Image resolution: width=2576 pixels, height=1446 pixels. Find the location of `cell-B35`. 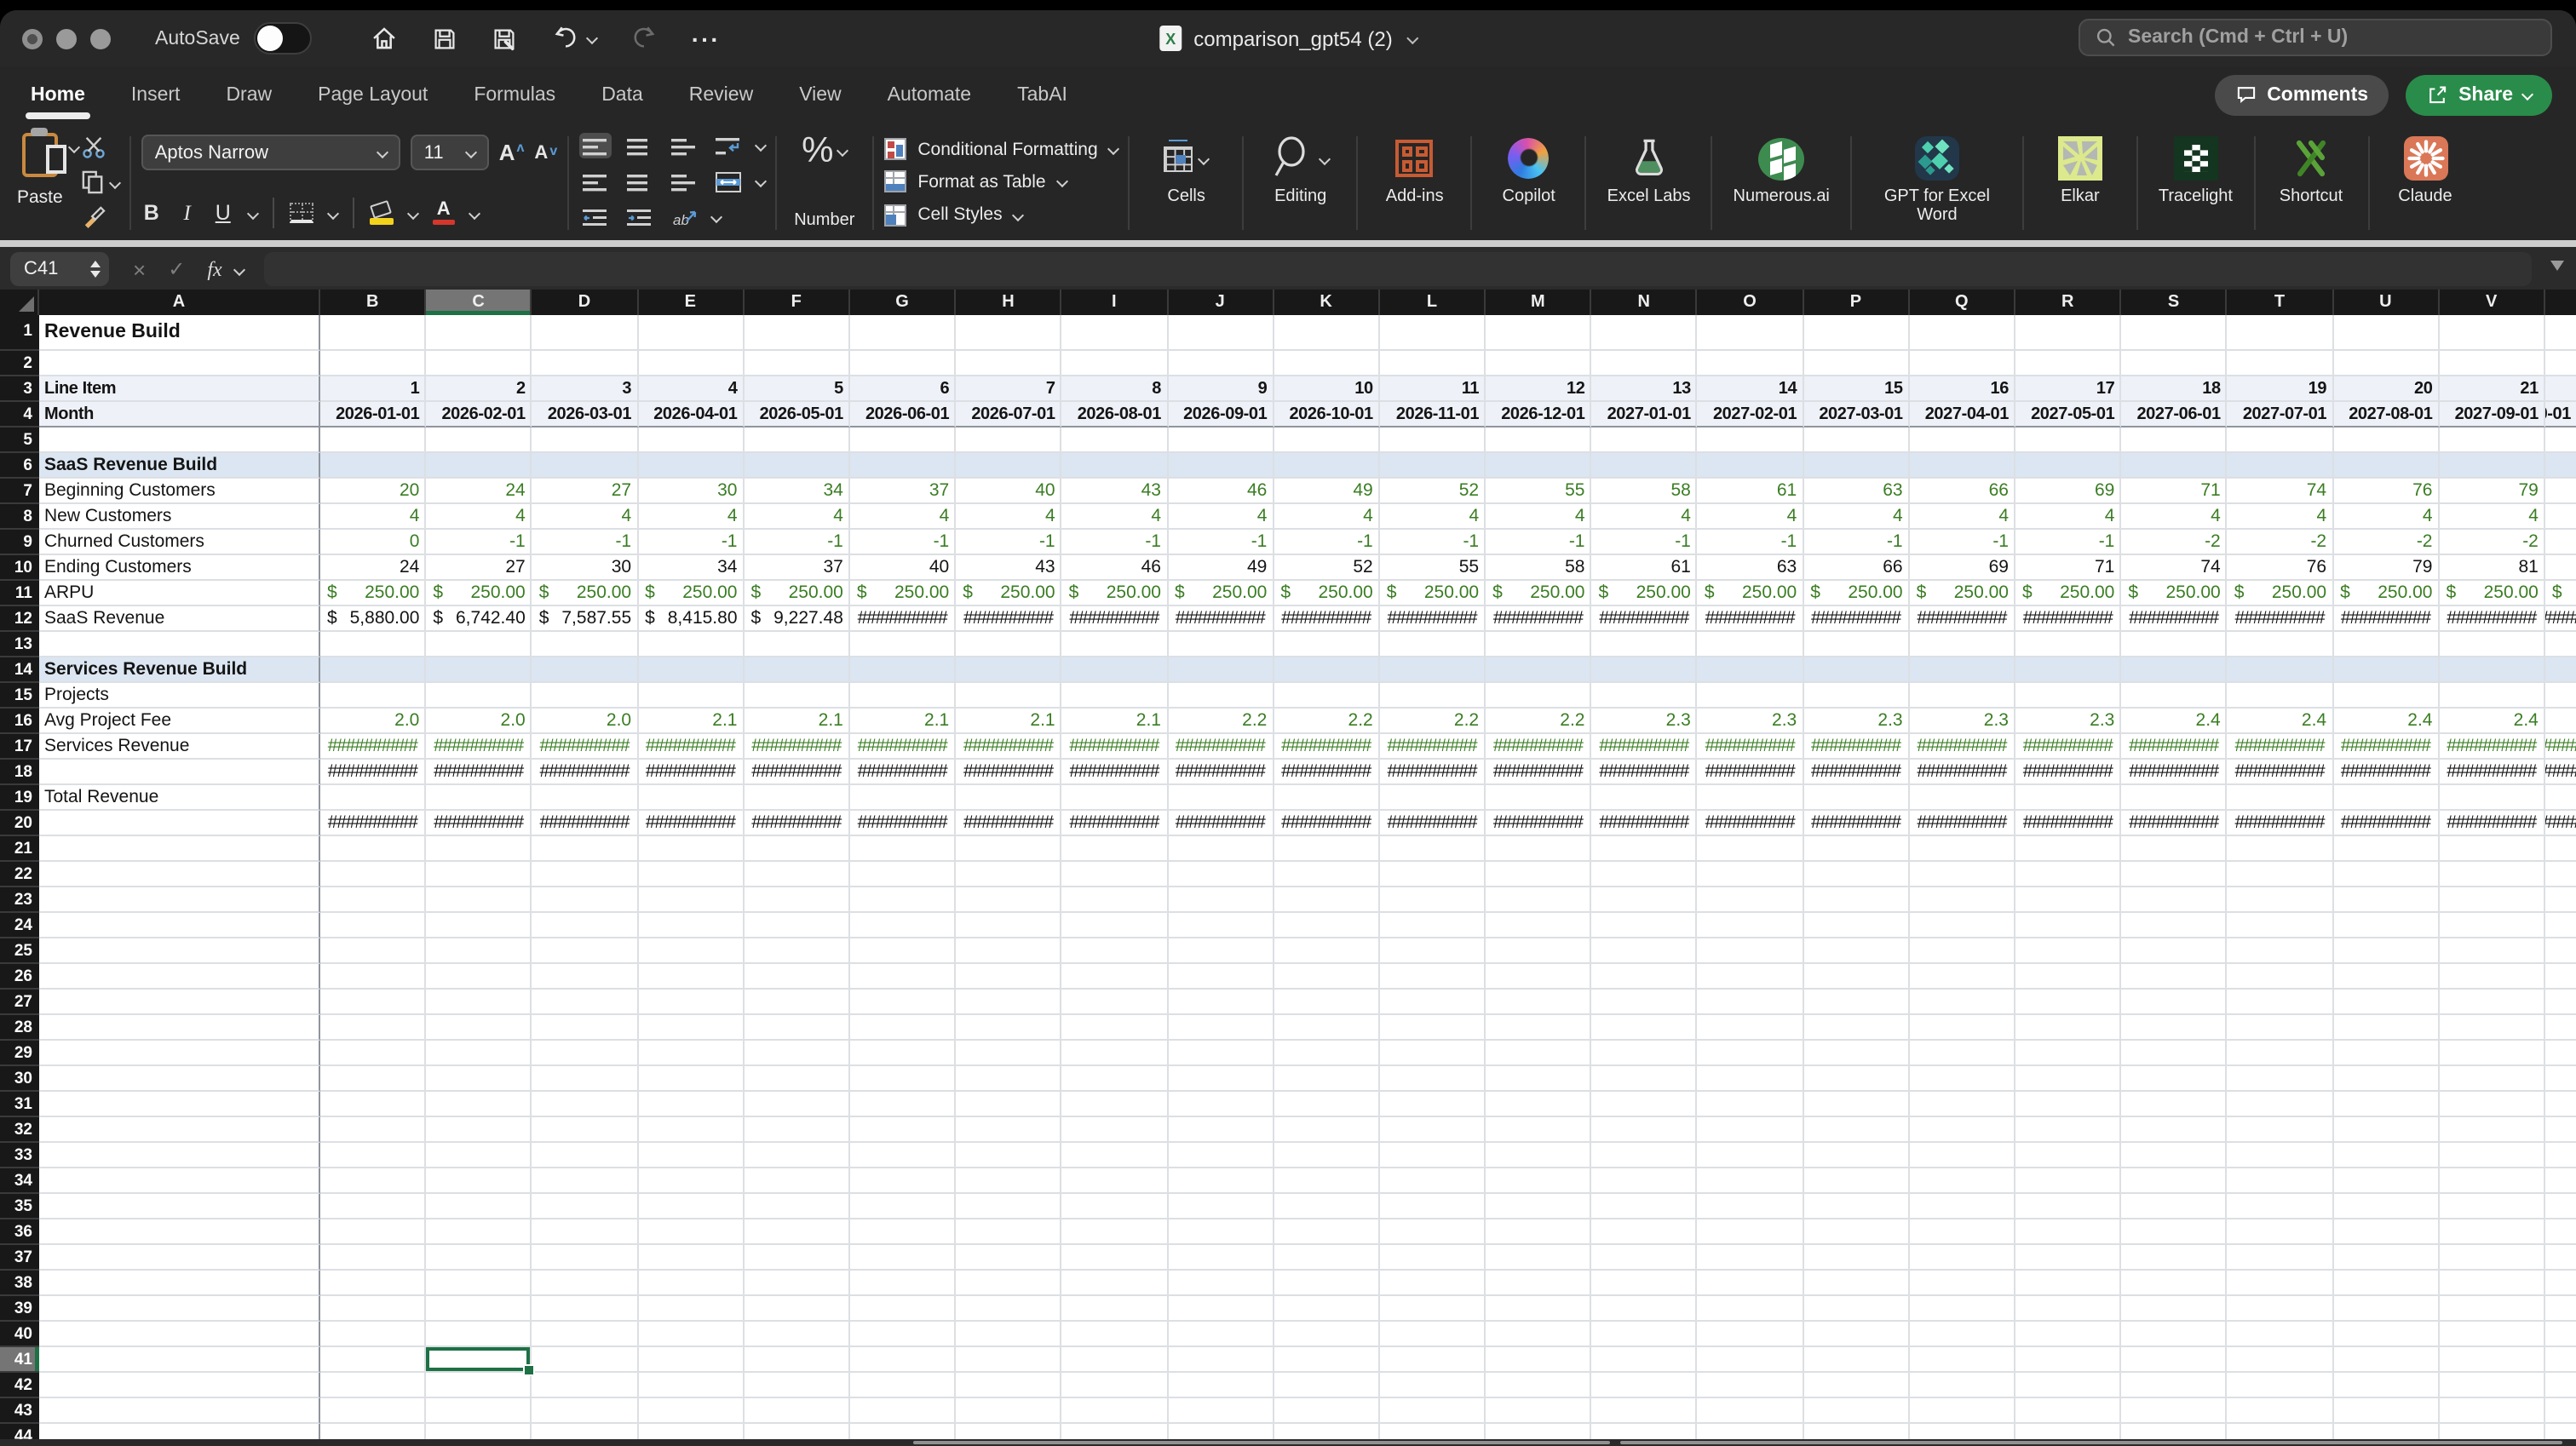

cell-B35 is located at coordinates (374, 1206).